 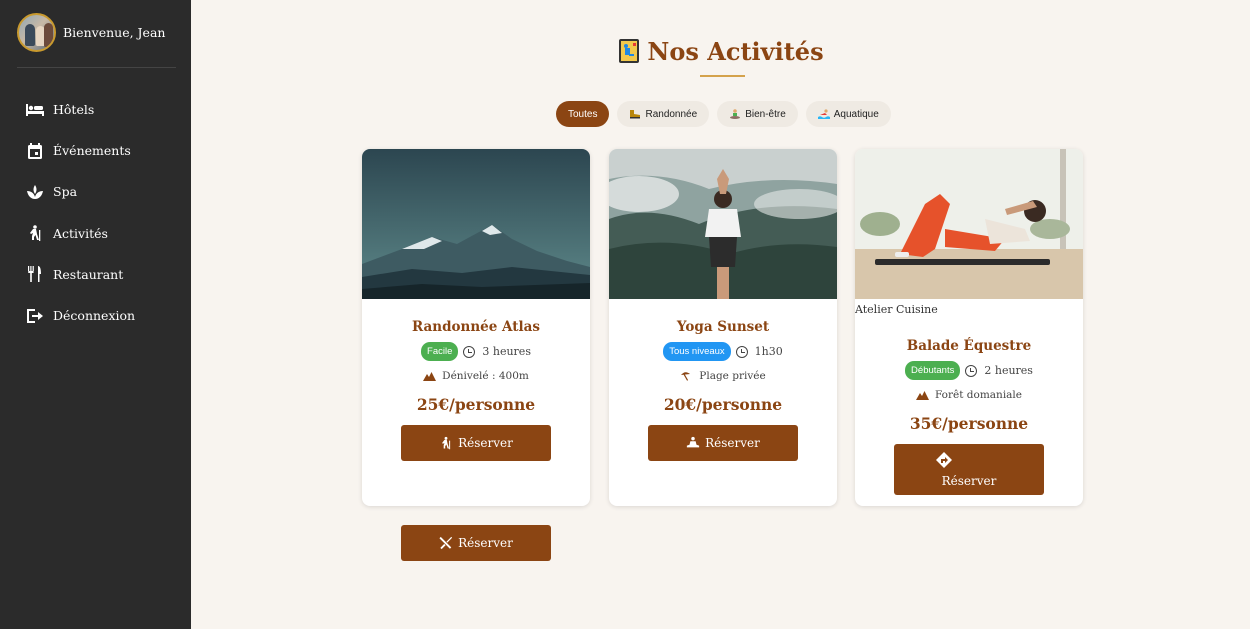 What do you see at coordinates (896, 309) in the screenshot?
I see `image-caption: Atelier Cuisine` at bounding box center [896, 309].